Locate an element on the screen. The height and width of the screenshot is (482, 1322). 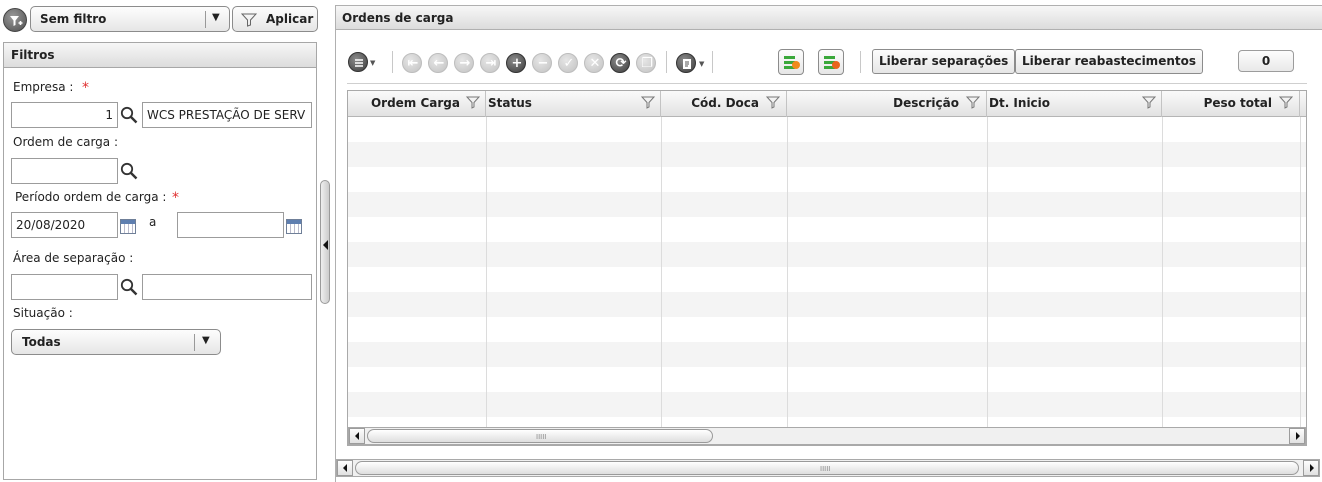
column-header-descricao: Descrição is located at coordinates (887, 104).